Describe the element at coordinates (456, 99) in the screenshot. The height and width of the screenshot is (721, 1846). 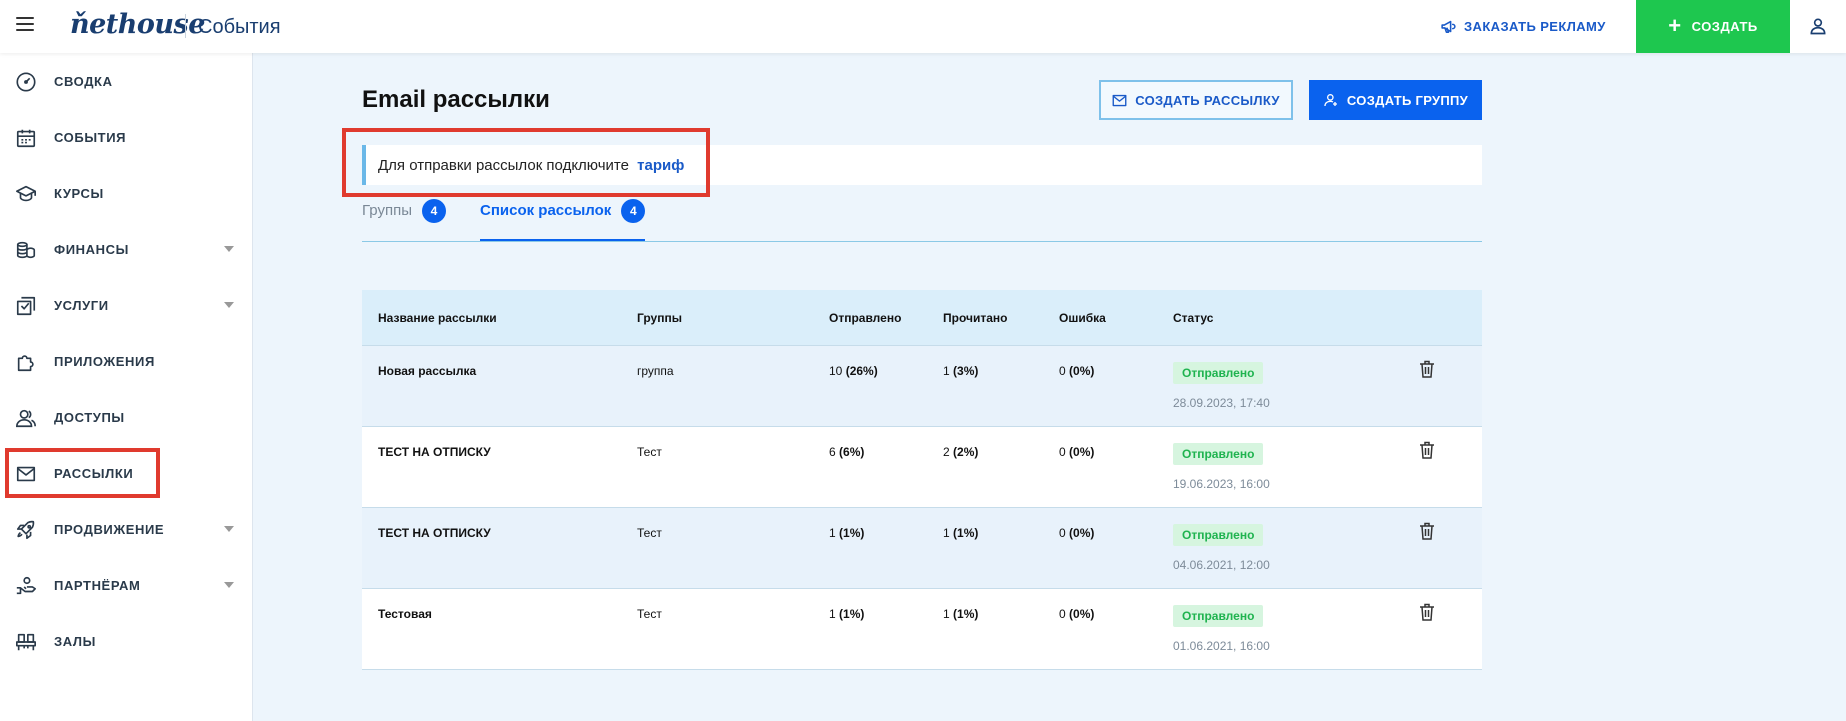
I see `page-title: Email рассылки` at that location.